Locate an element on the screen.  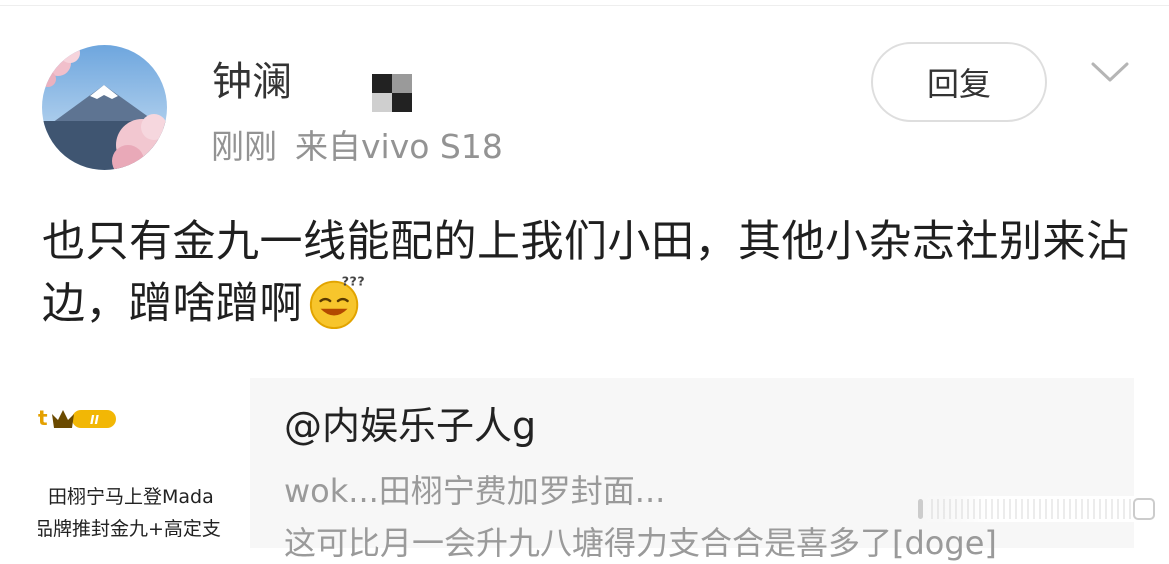
post-source: 来自vivo S18 is located at coordinates (399, 146).